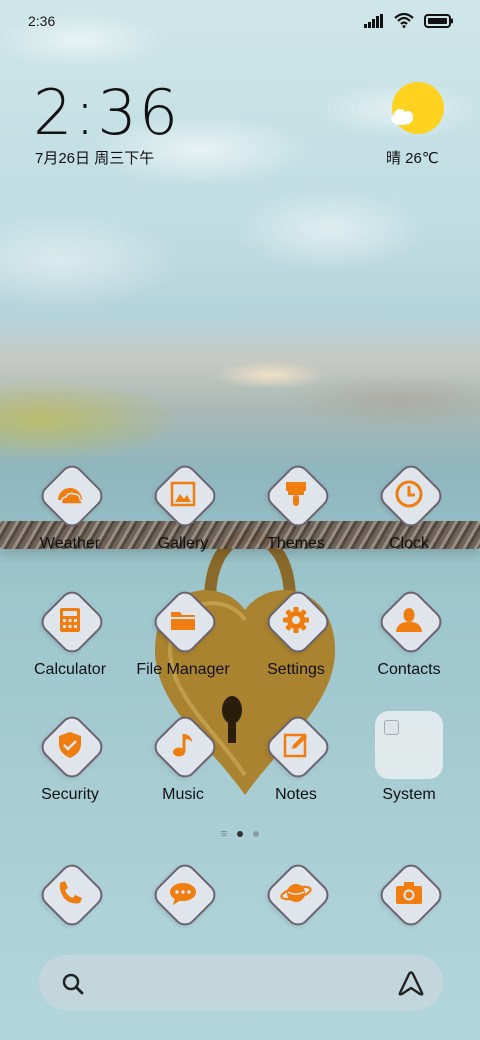 The image size is (480, 1040). I want to click on app-calculator: Calculator, so click(70, 632).